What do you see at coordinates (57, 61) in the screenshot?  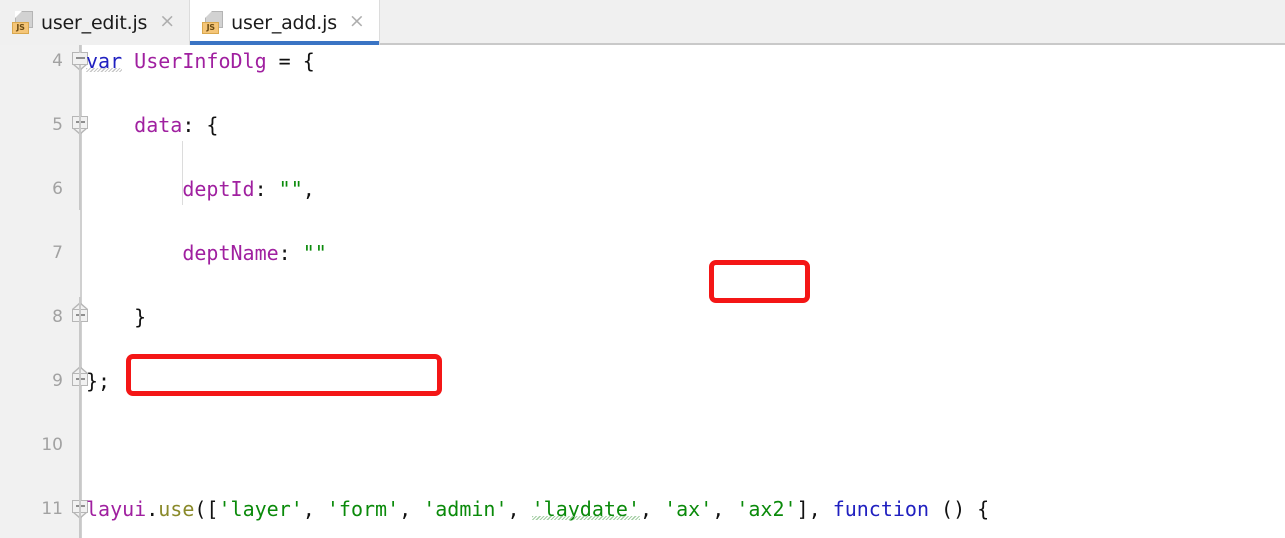 I see `line-number: 4` at bounding box center [57, 61].